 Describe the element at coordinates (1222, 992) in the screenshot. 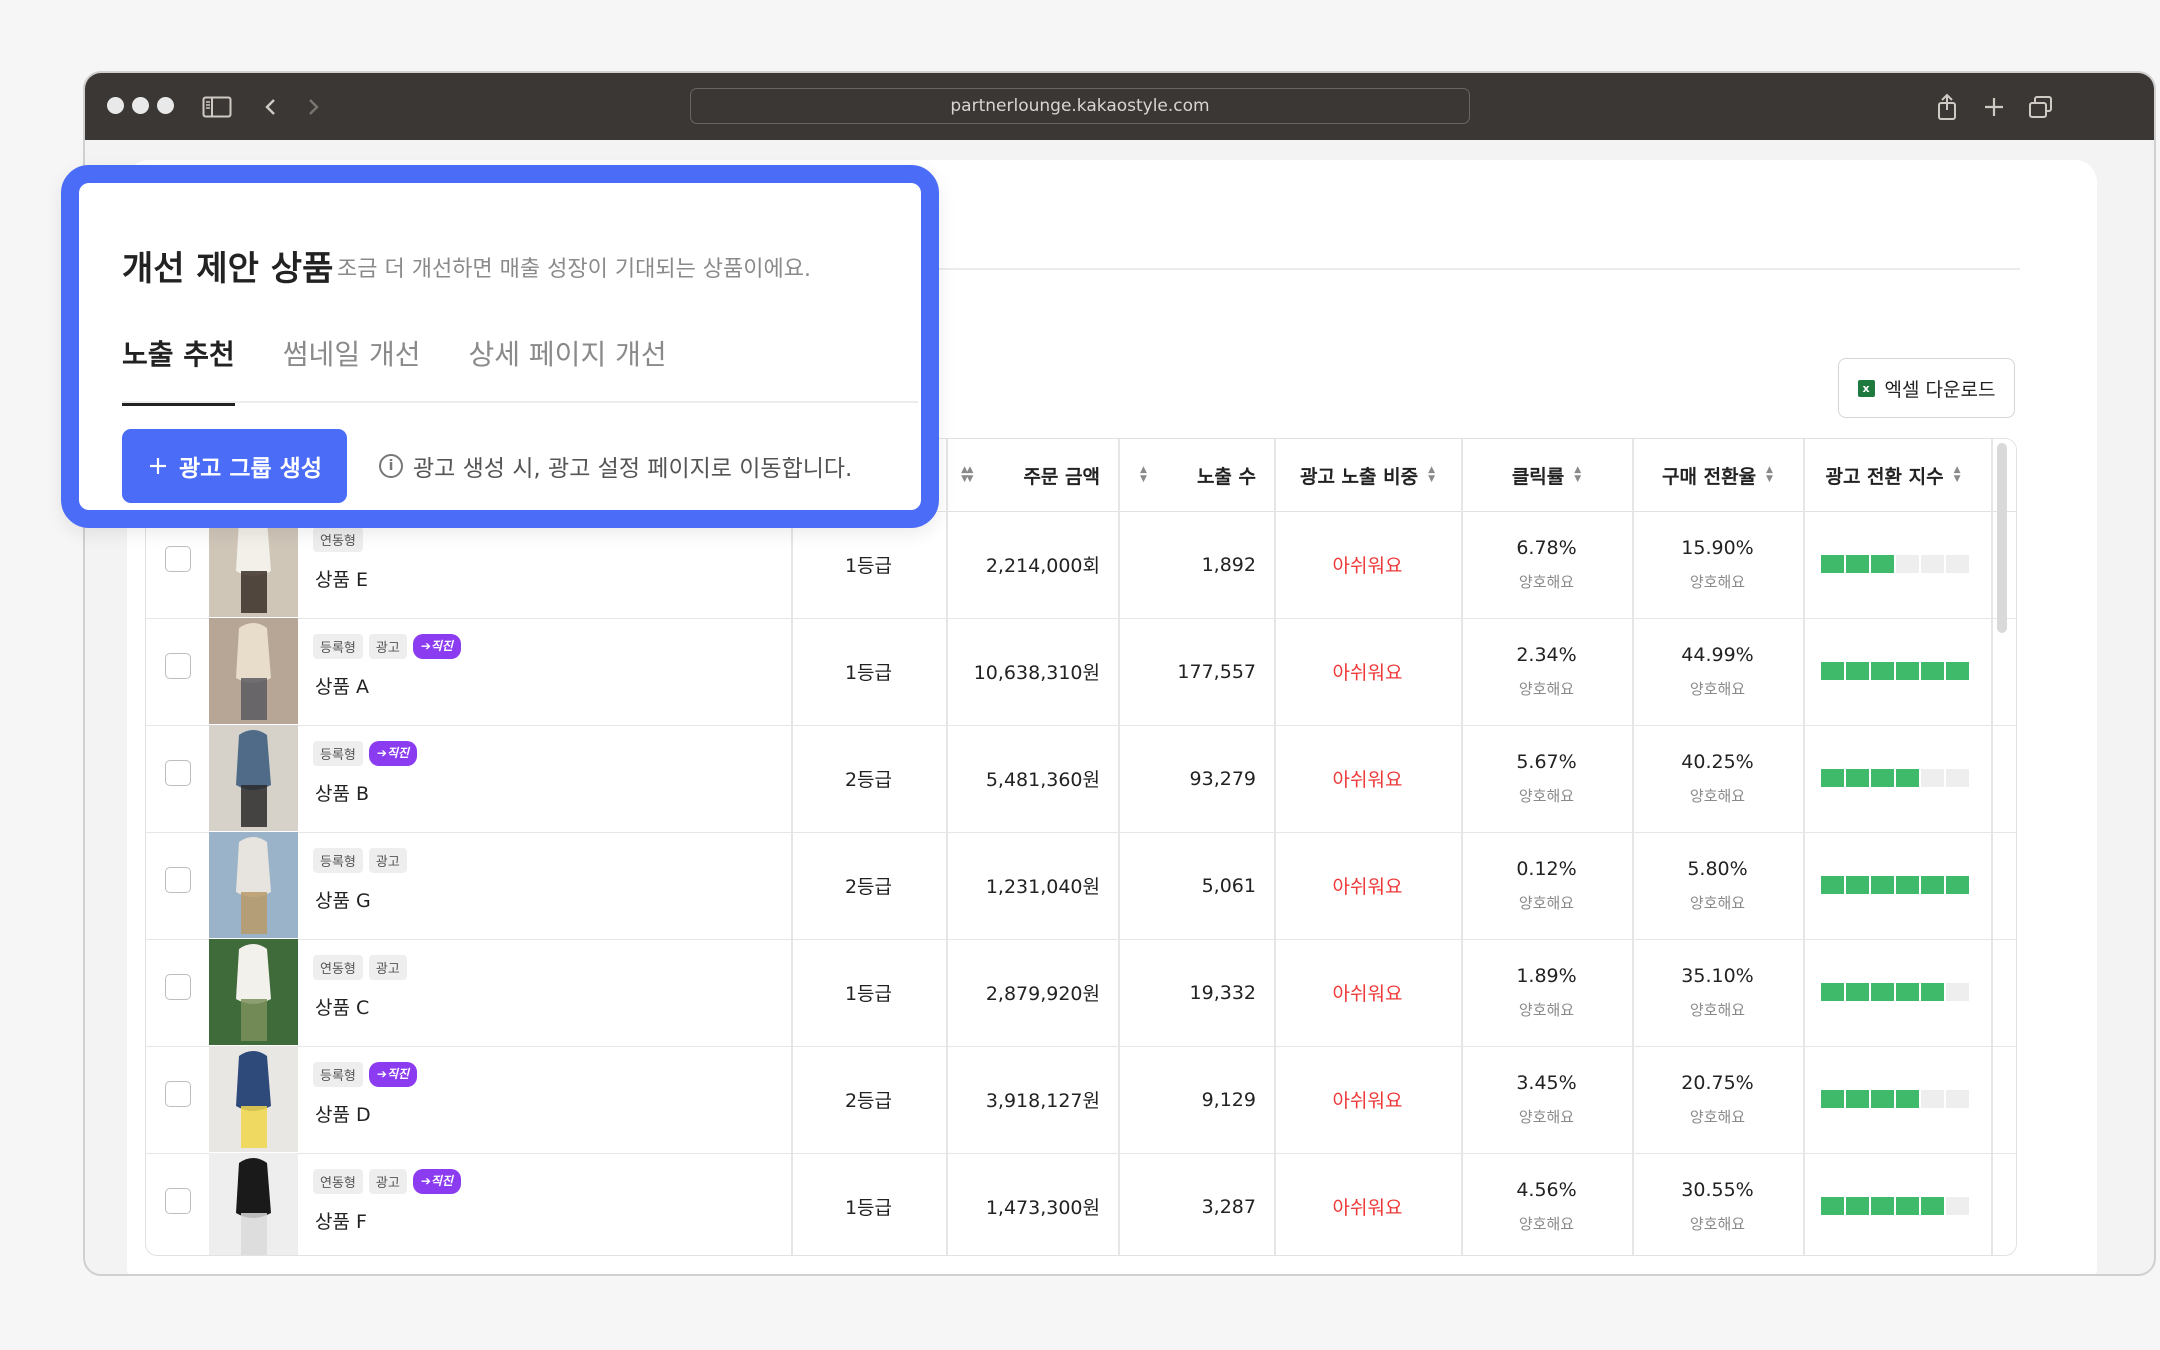

I see `impressions-cell: 19,332` at that location.